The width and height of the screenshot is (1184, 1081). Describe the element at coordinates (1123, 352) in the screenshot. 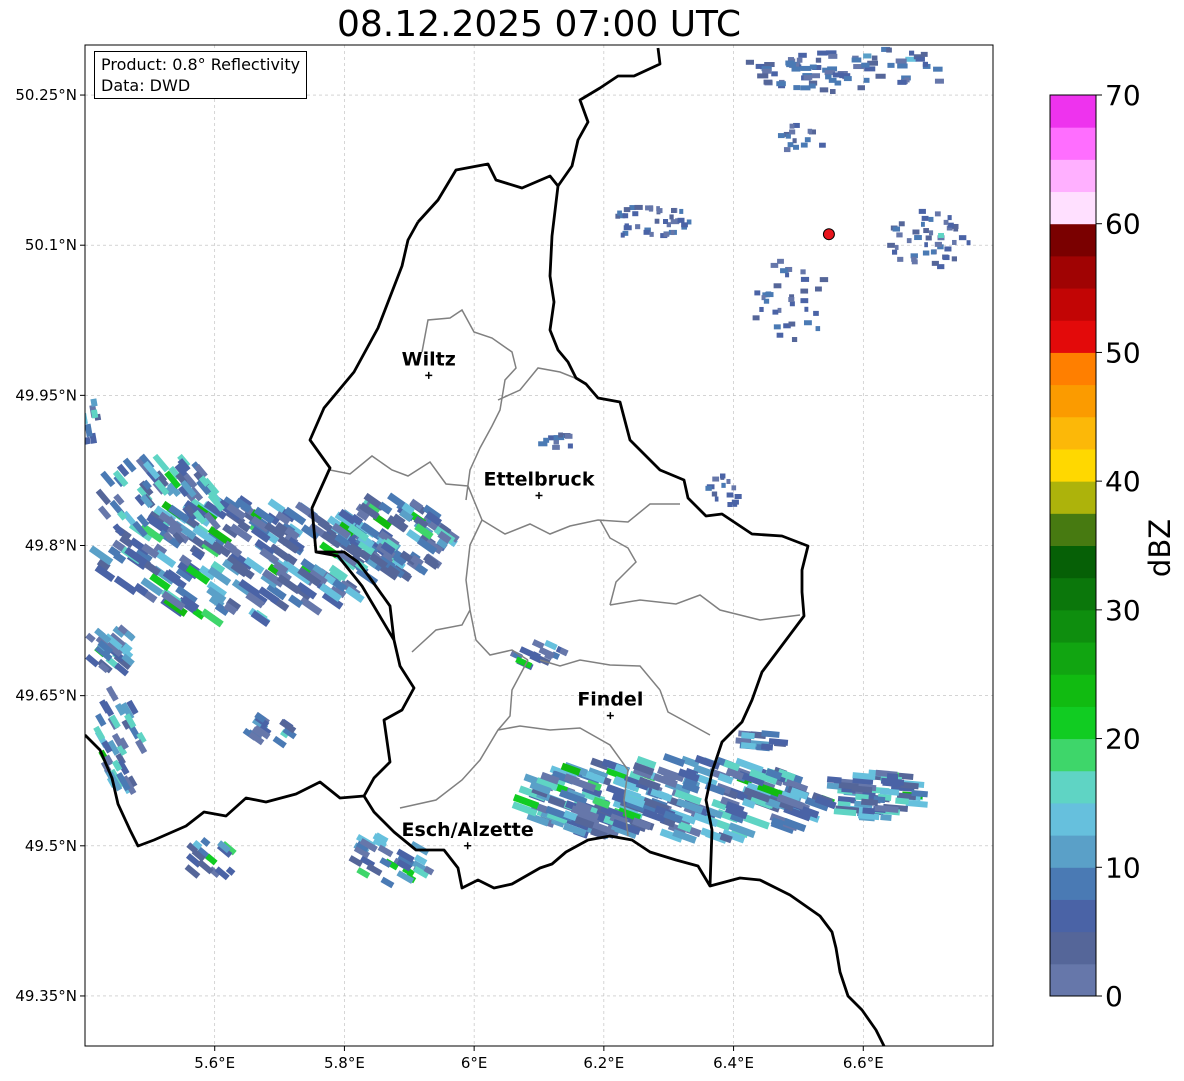

I see `colorbar-tick-label: 50` at that location.